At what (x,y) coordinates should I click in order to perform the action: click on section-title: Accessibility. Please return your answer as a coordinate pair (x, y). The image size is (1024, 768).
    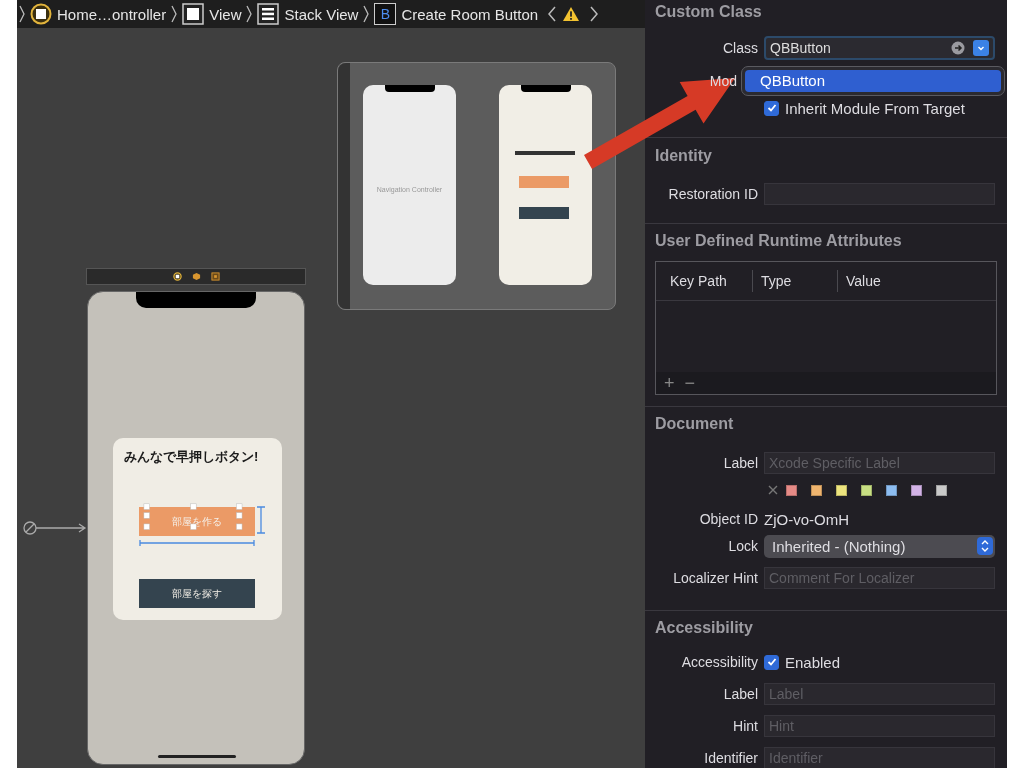
    Looking at the image, I should click on (704, 628).